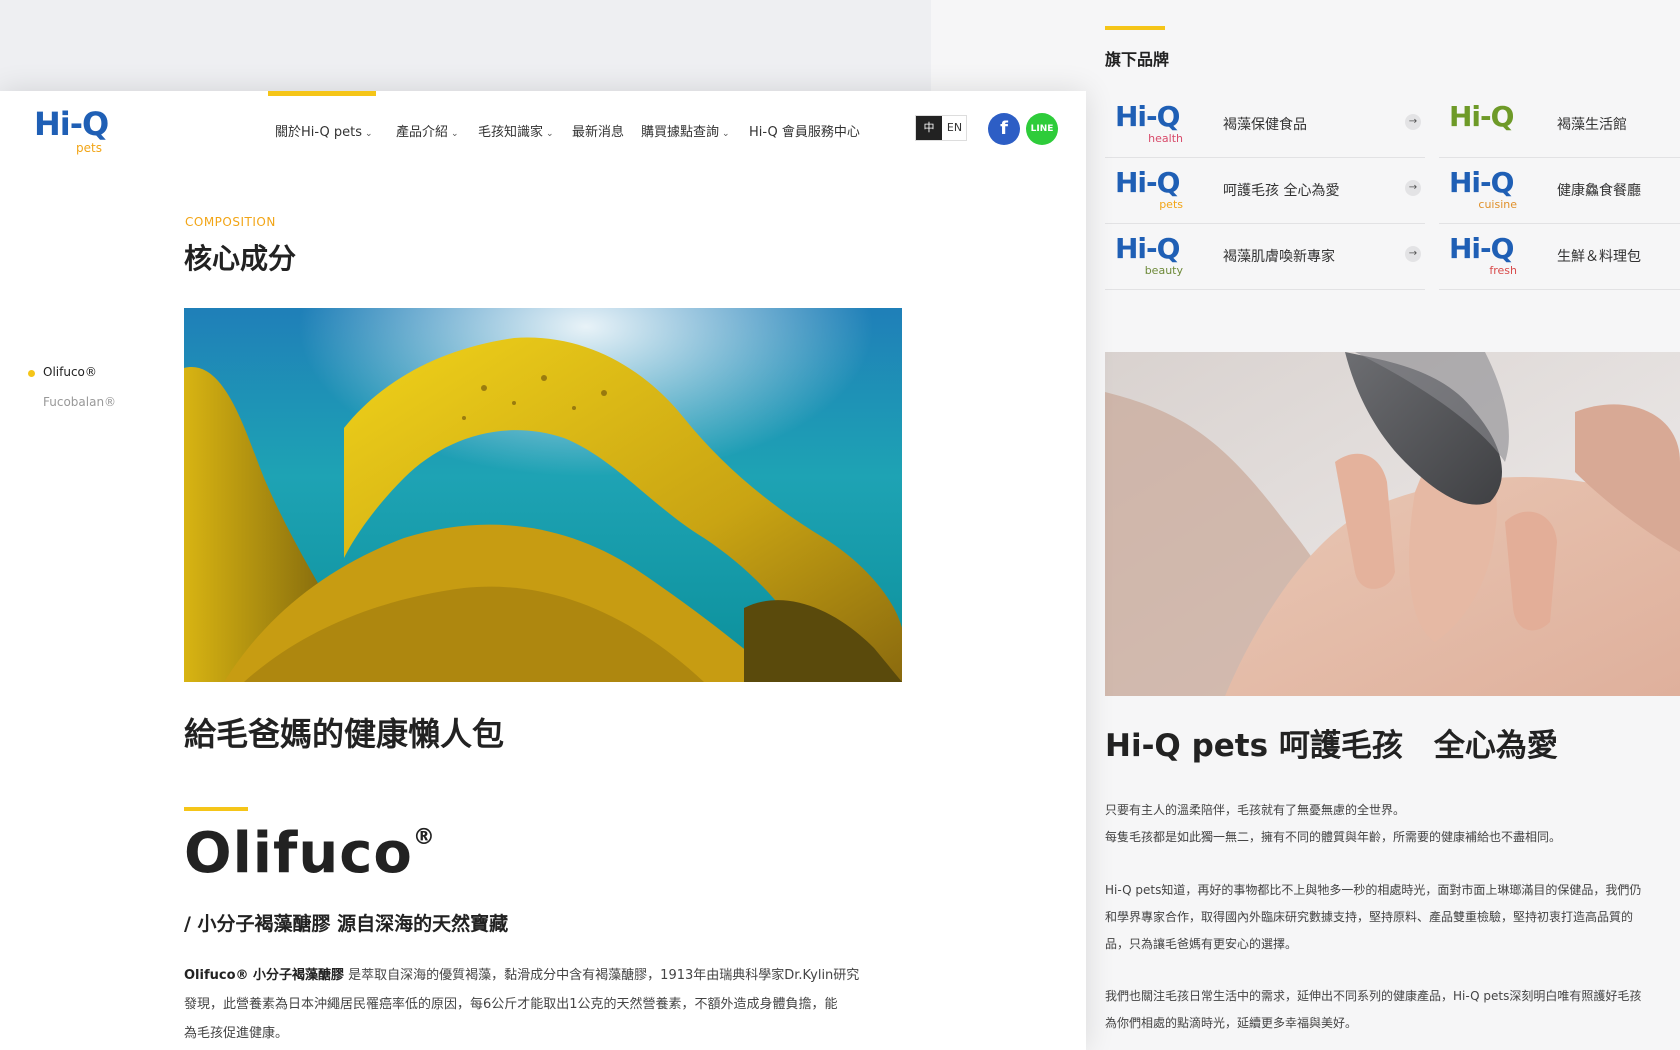  I want to click on sidenav-item-fucobalan: Fucobalan®, so click(79, 402).